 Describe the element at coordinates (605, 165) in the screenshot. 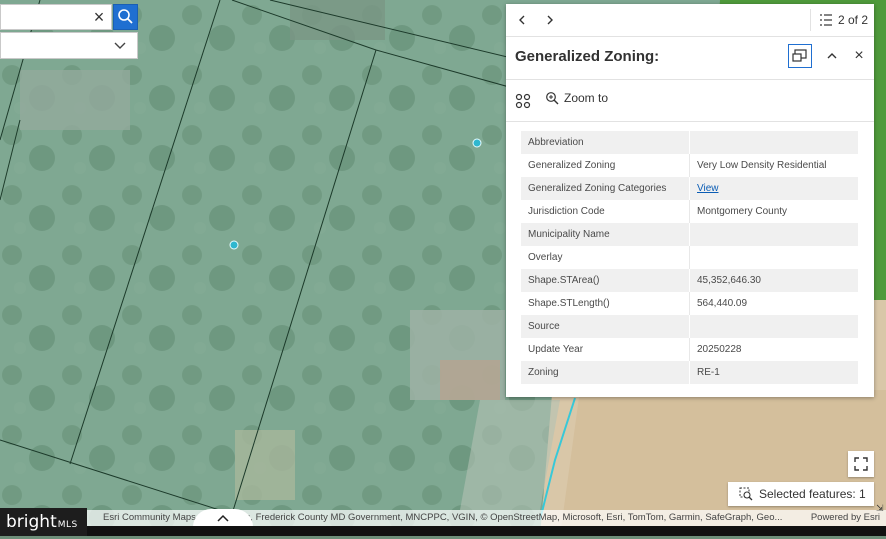

I see `attribute-key: Generalized Zoning` at that location.